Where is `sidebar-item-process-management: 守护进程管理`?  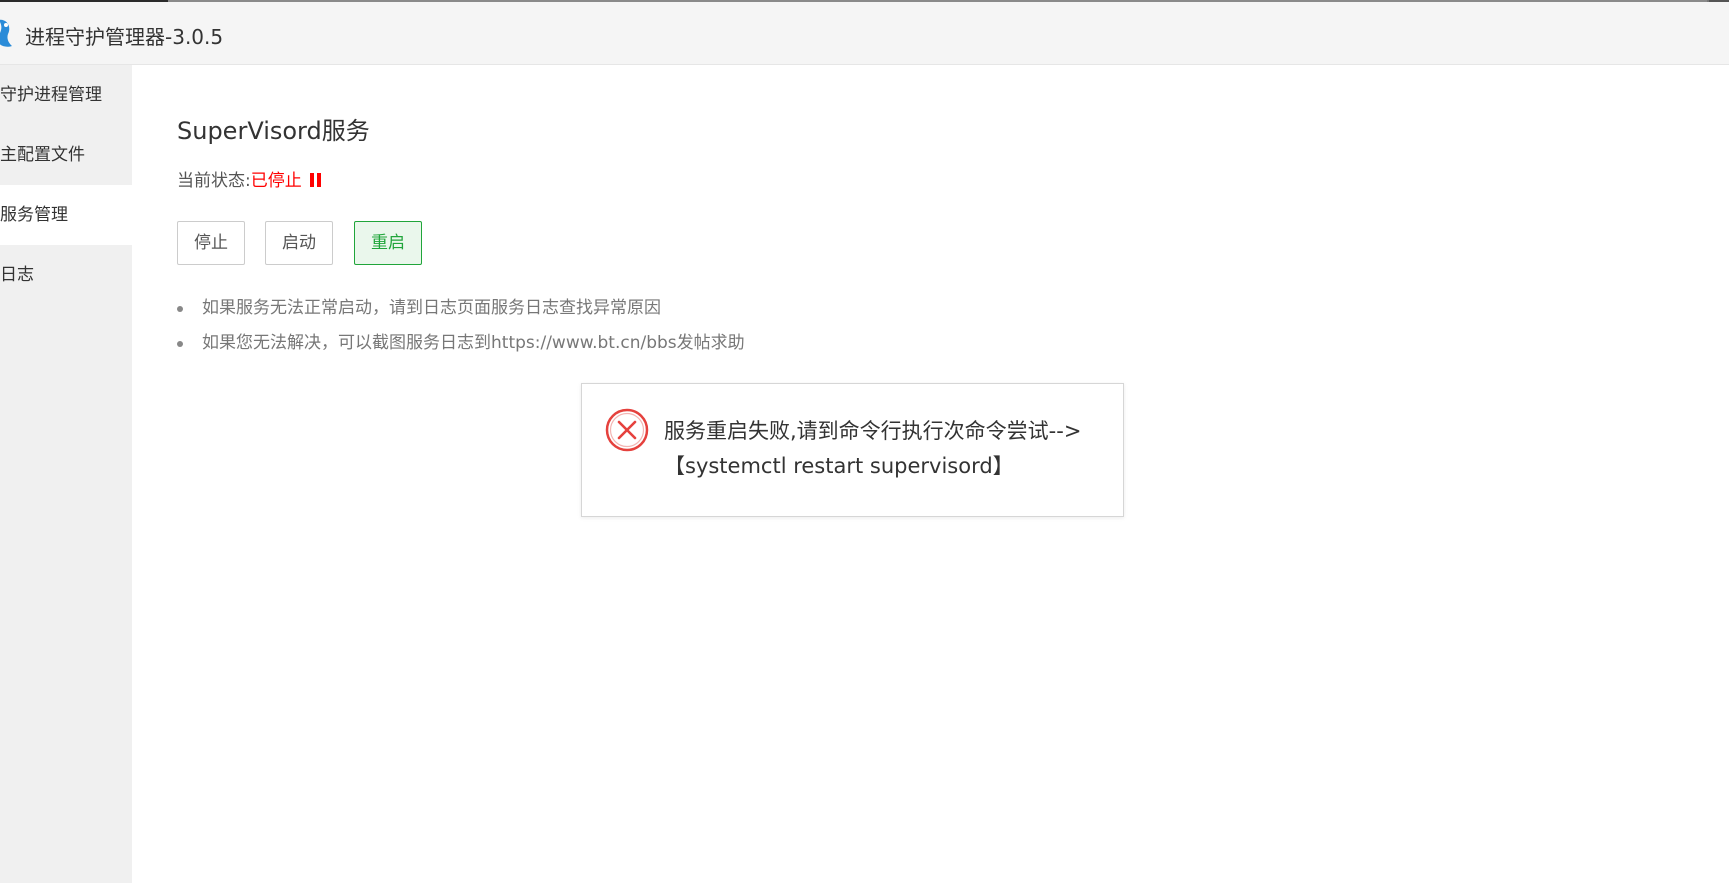 sidebar-item-process-management: 守护进程管理 is located at coordinates (66, 95).